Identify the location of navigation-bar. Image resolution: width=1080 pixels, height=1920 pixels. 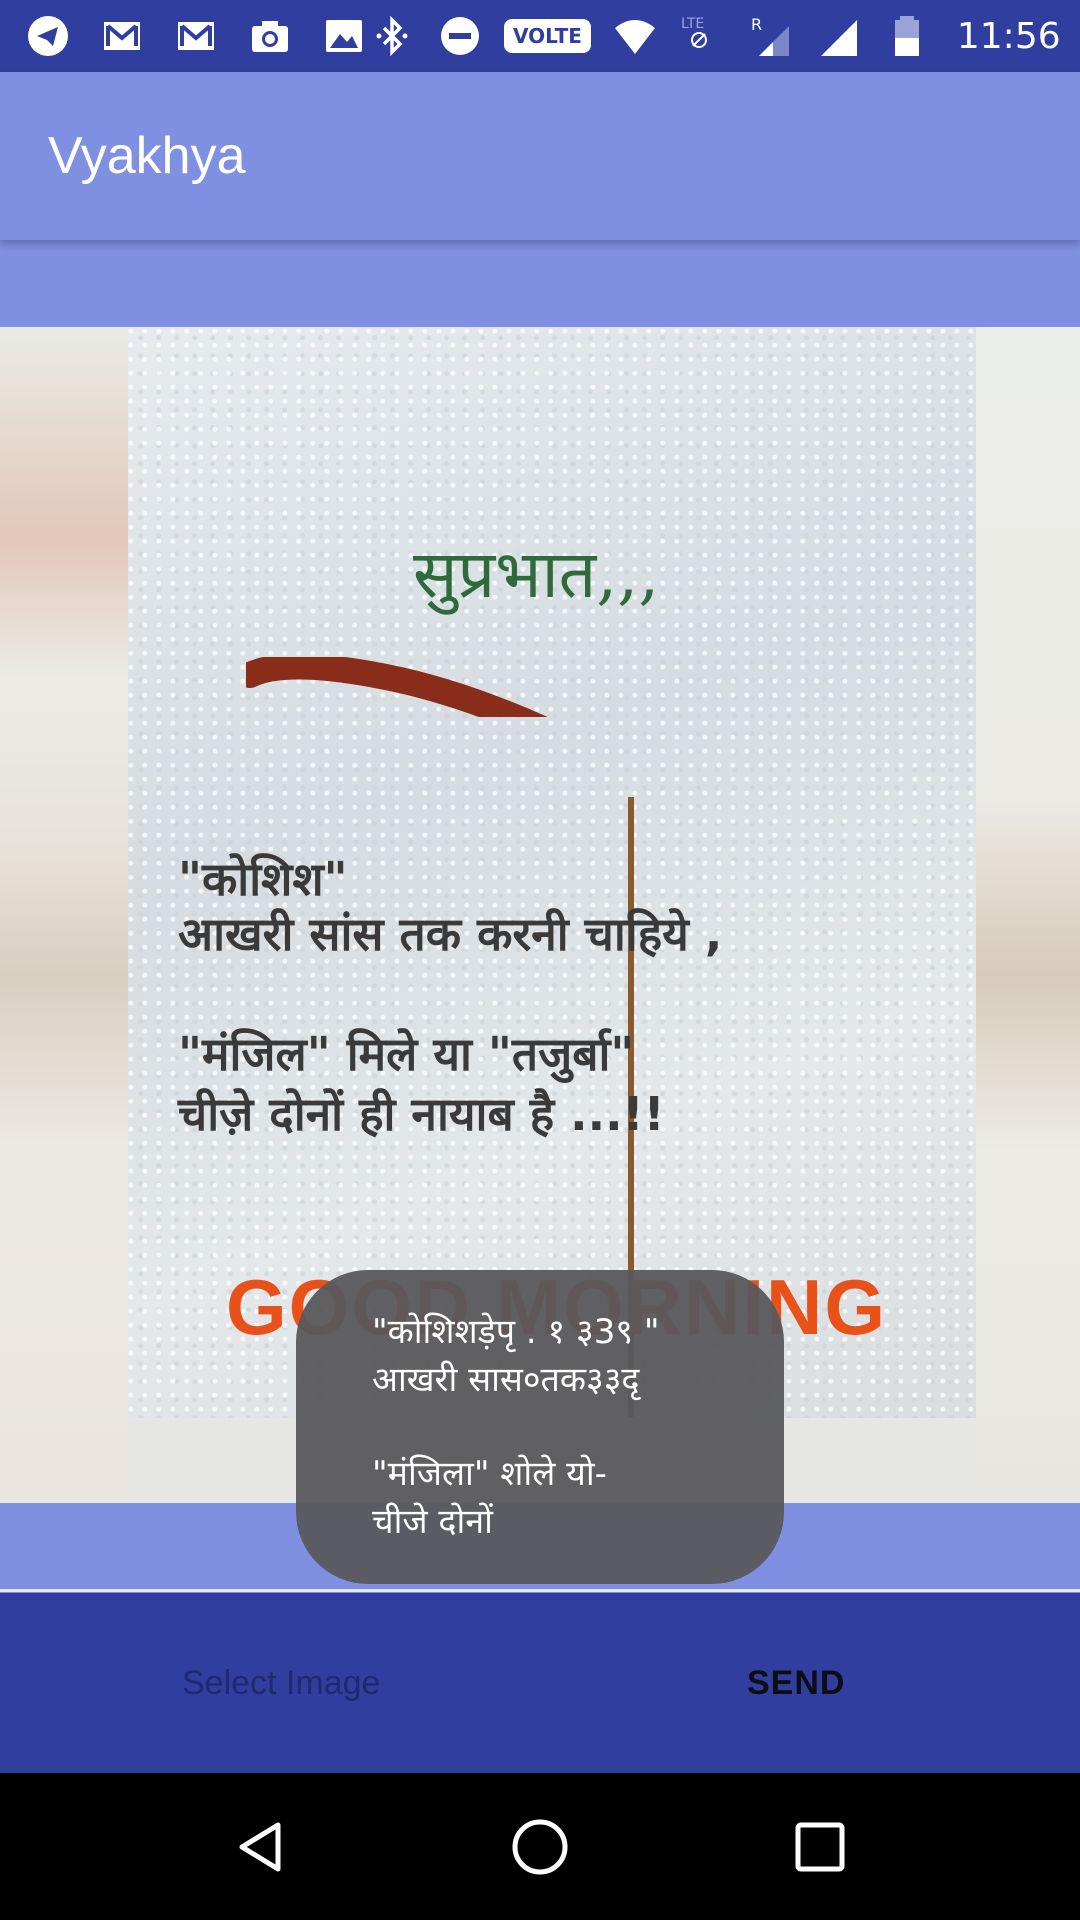
(540, 1846).